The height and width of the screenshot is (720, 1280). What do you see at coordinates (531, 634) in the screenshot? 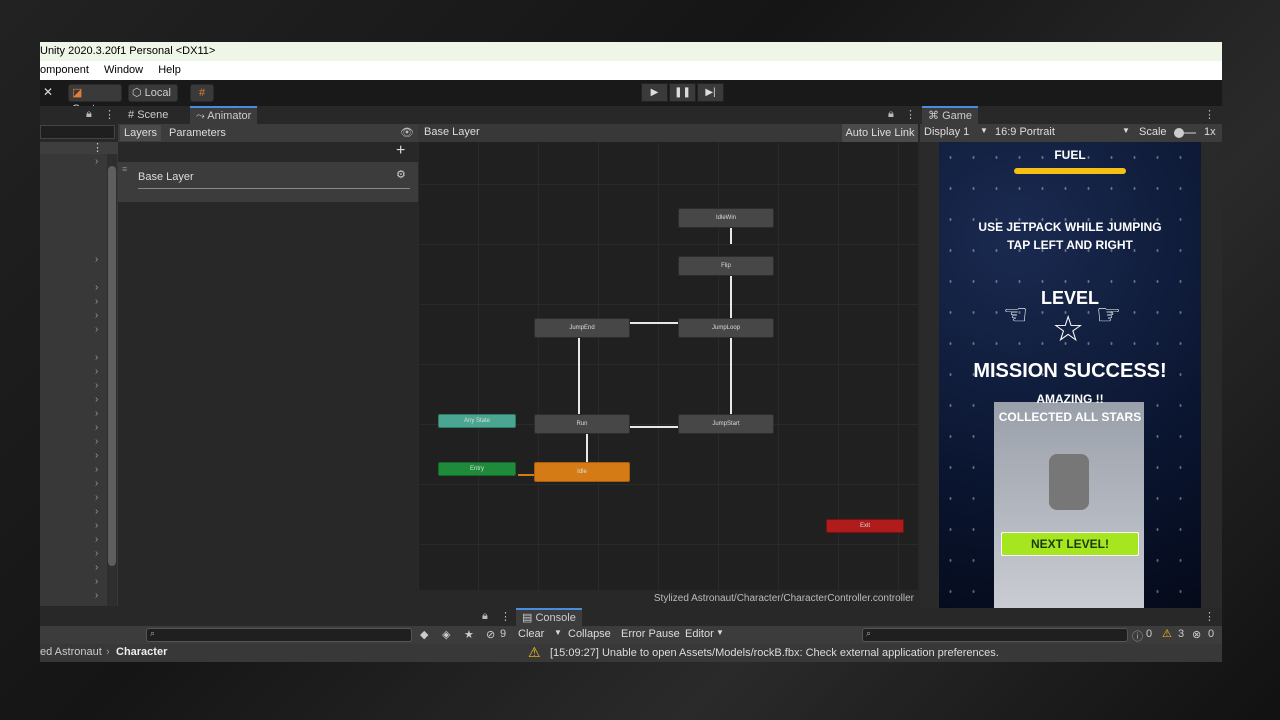
I see `clear-button: Clear` at bounding box center [531, 634].